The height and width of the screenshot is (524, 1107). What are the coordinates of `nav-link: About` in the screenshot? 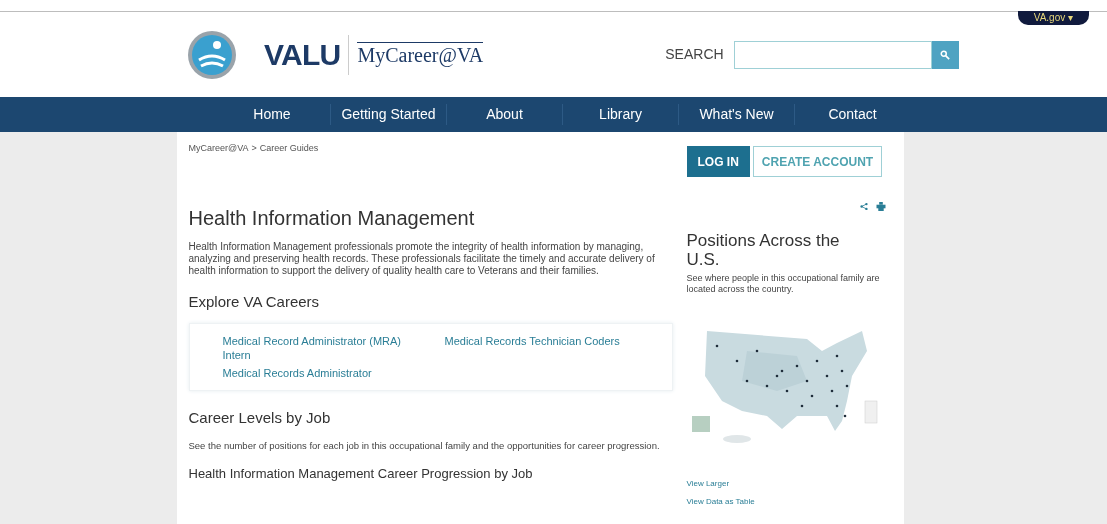 It's located at (504, 114).